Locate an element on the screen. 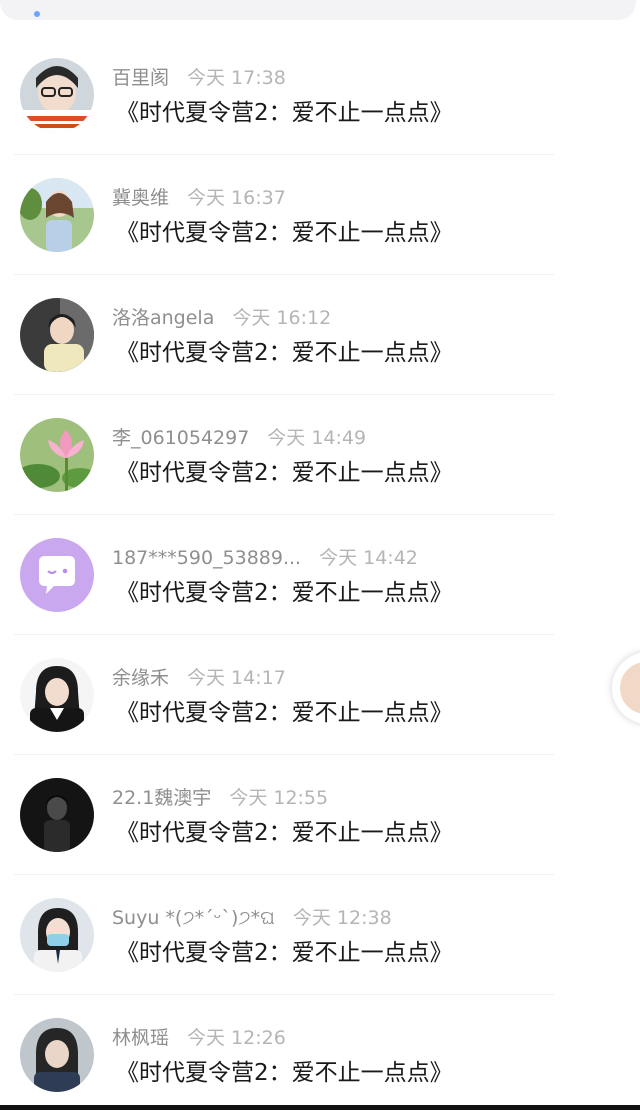 The height and width of the screenshot is (1110, 640). username: 李_061054297 is located at coordinates (180, 438).